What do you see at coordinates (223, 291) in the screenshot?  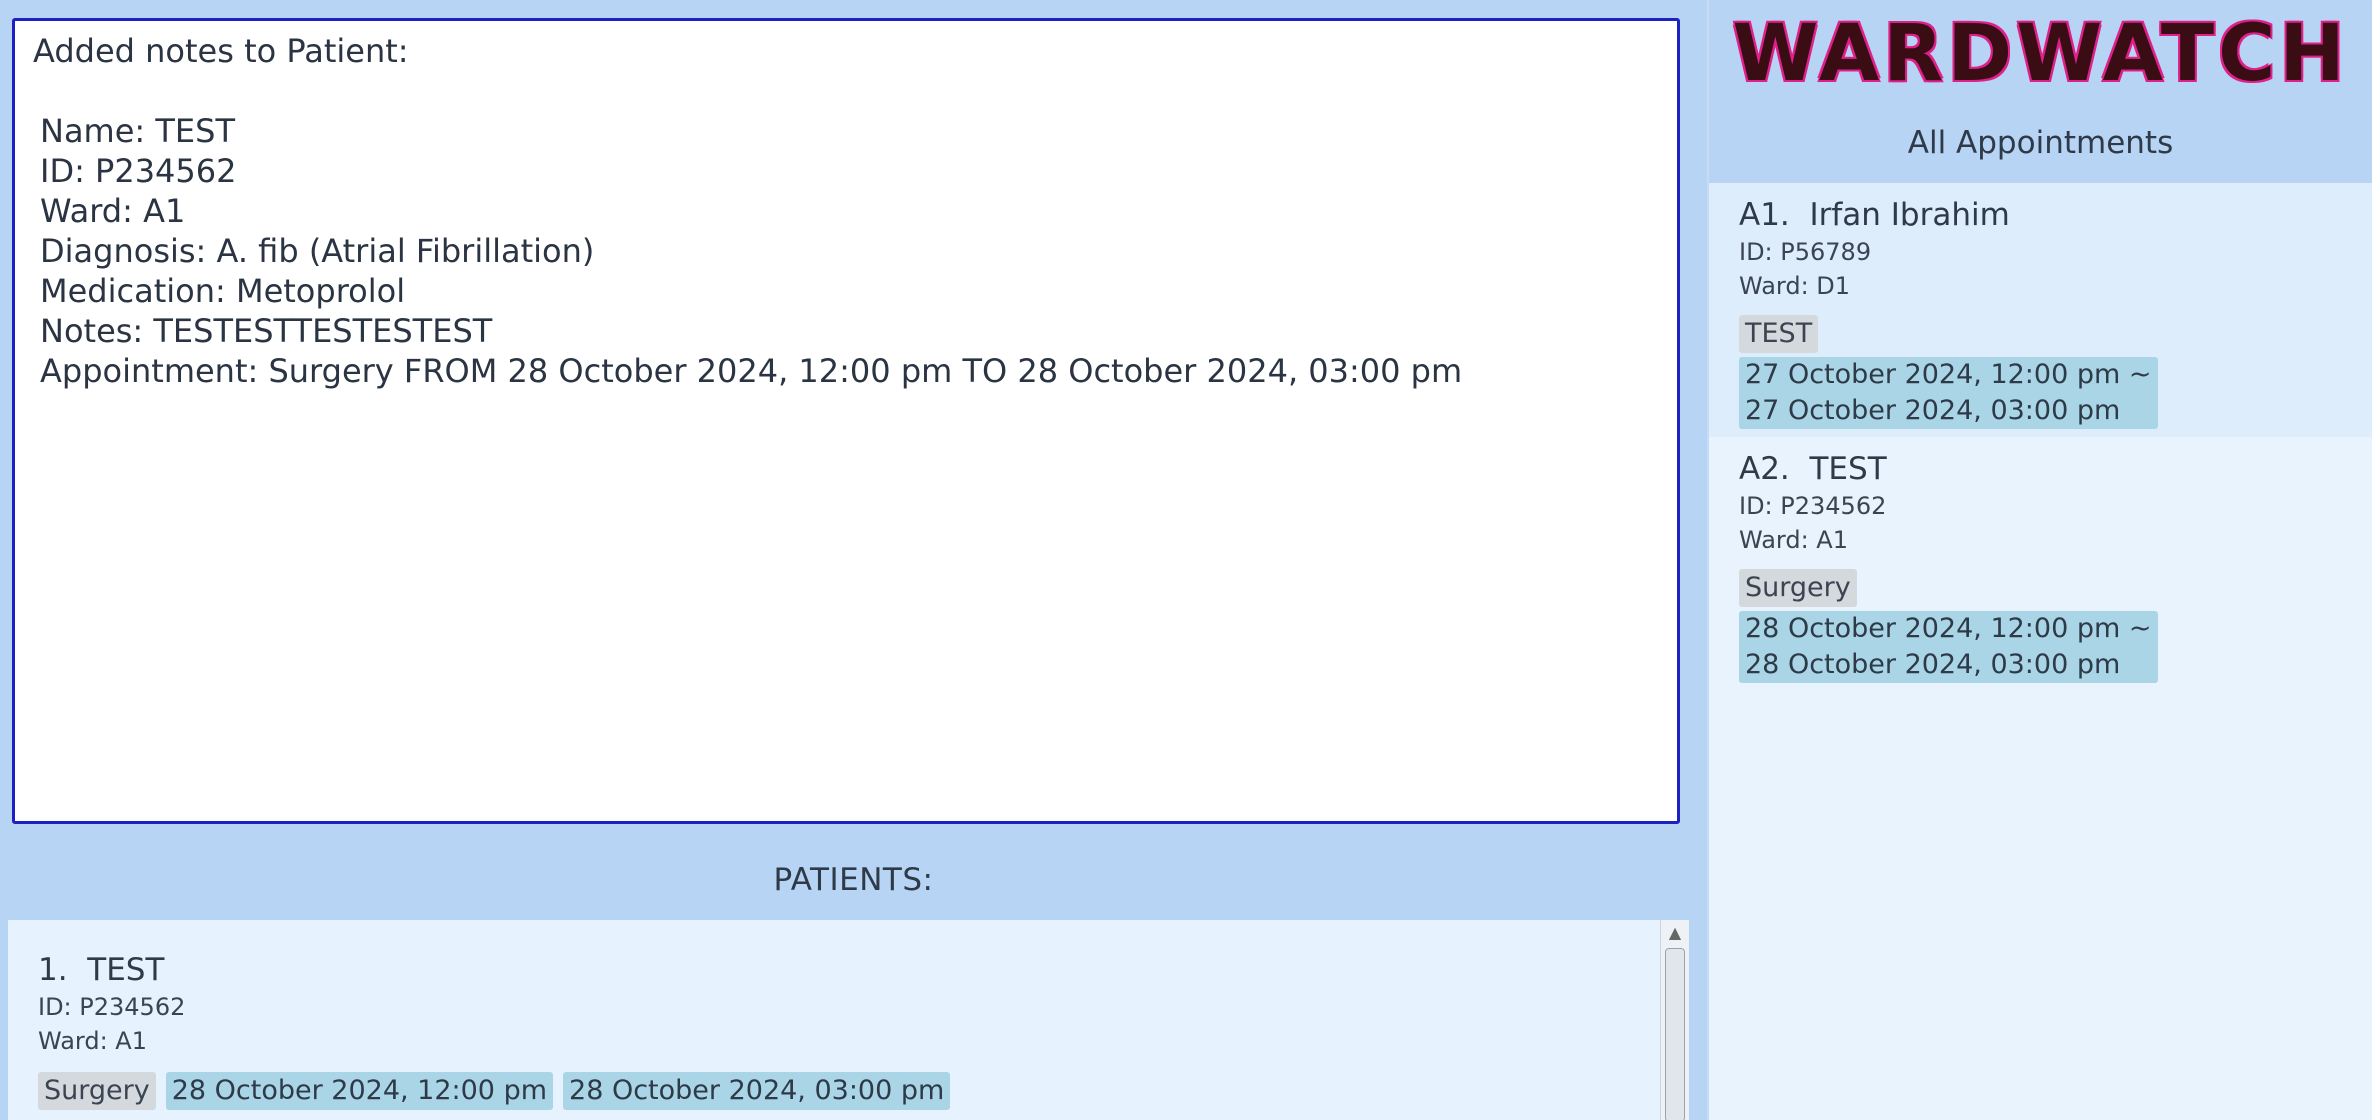 I see `result-medication-line: Medication: Metoprolol` at bounding box center [223, 291].